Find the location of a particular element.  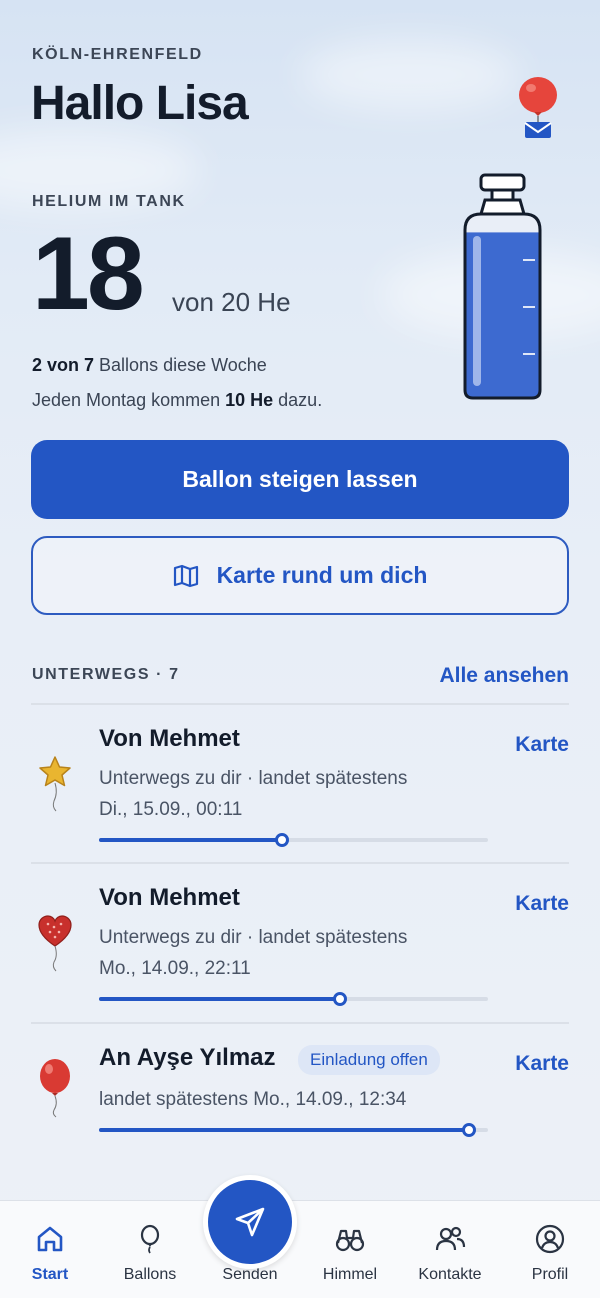

tab-label: Himmel is located at coordinates (350, 1274).